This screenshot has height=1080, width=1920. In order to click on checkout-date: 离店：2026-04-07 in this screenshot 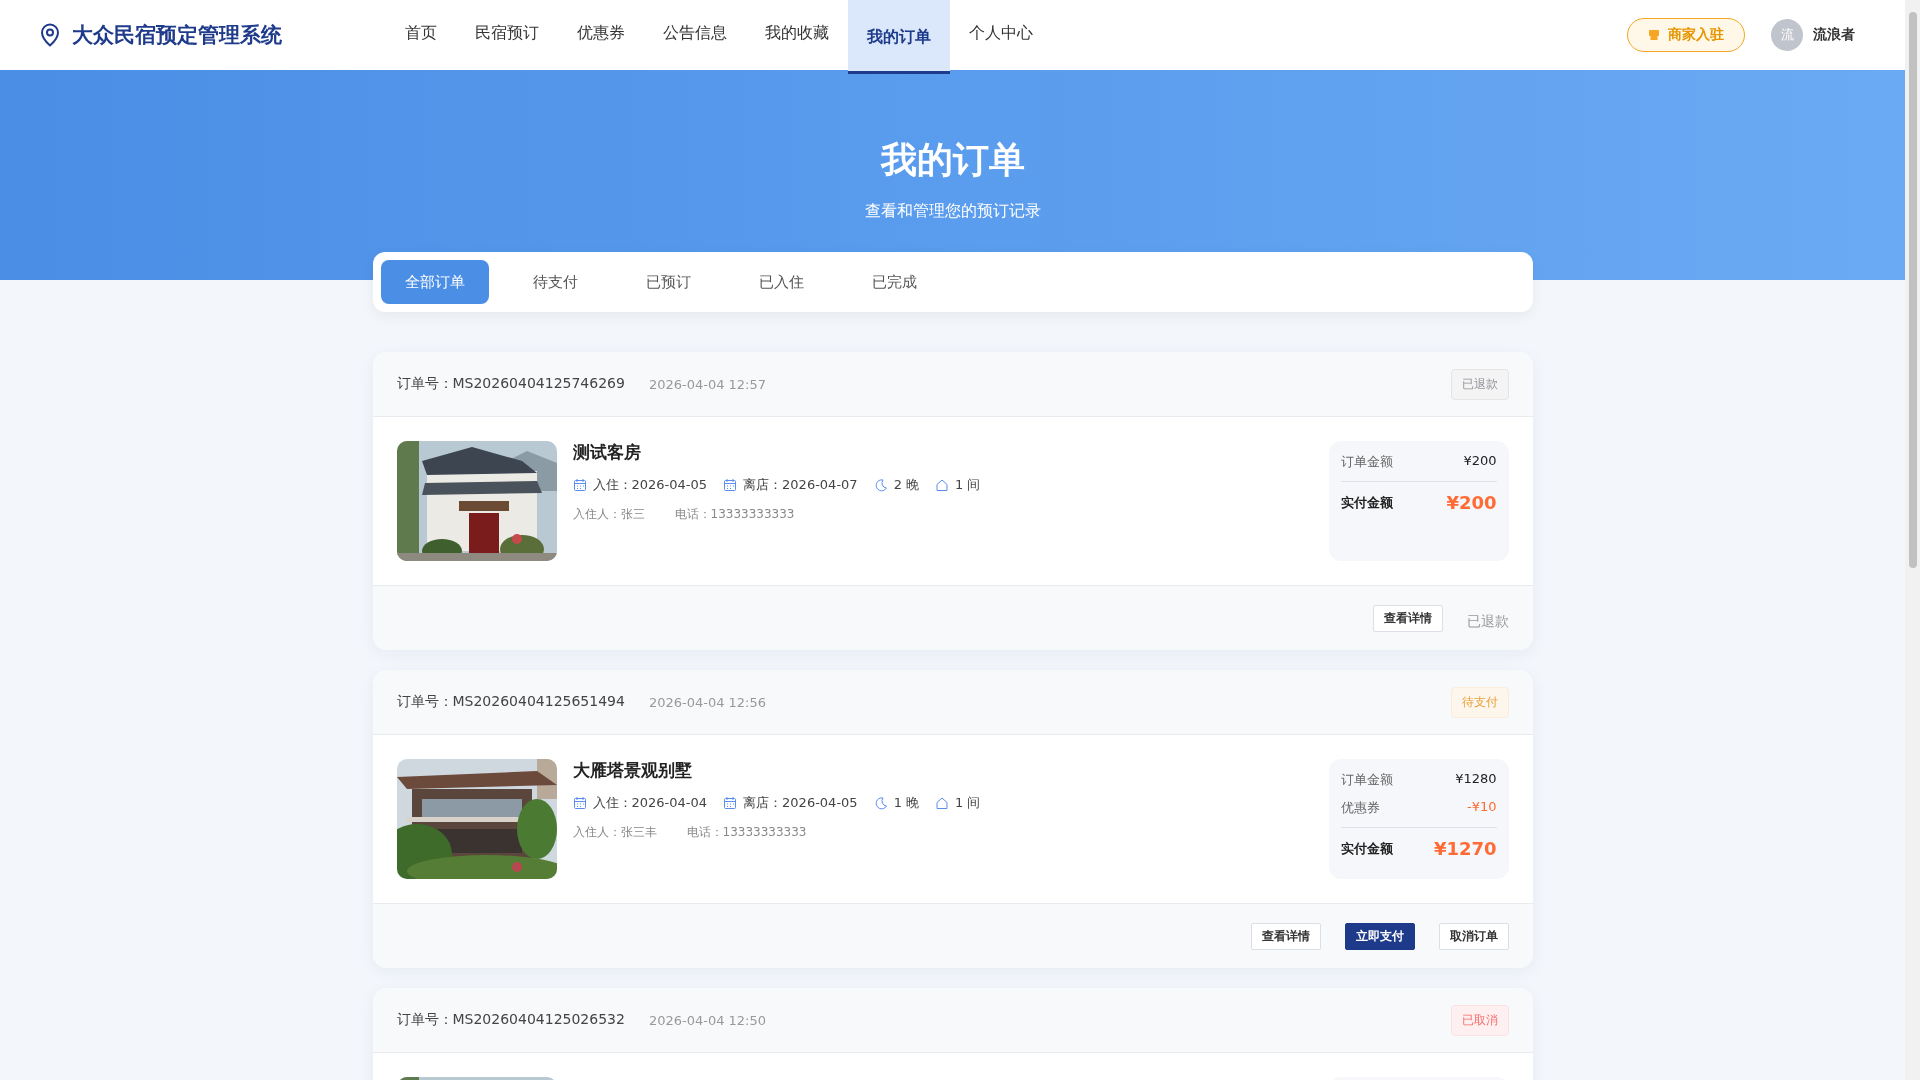, I will do `click(800, 485)`.